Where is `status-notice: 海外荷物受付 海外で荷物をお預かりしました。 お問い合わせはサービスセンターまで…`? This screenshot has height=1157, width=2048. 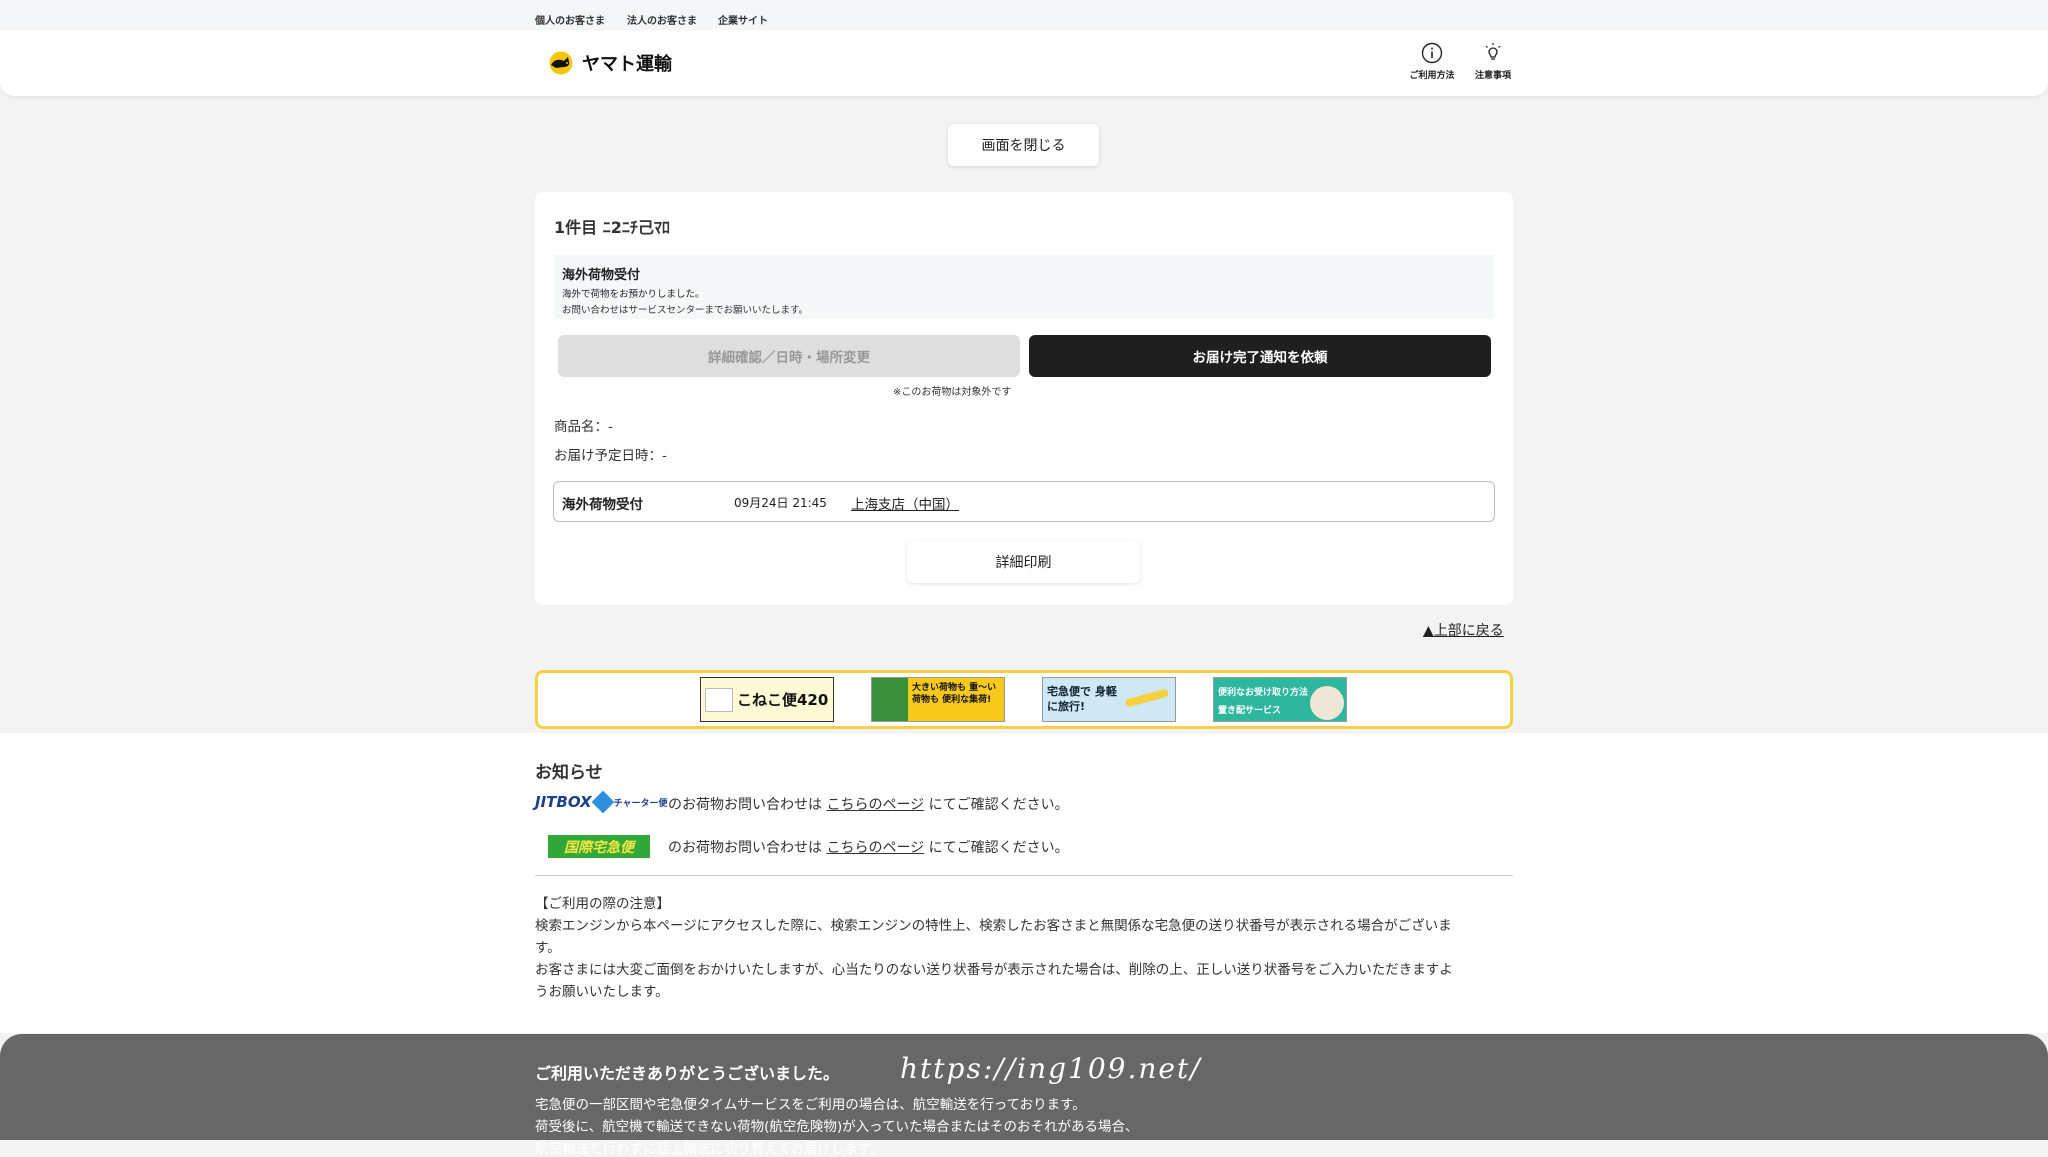 status-notice: 海外荷物受付 海外で荷物をお預かりしました。 お問い合わせはサービスセンターまで… is located at coordinates (1024, 287).